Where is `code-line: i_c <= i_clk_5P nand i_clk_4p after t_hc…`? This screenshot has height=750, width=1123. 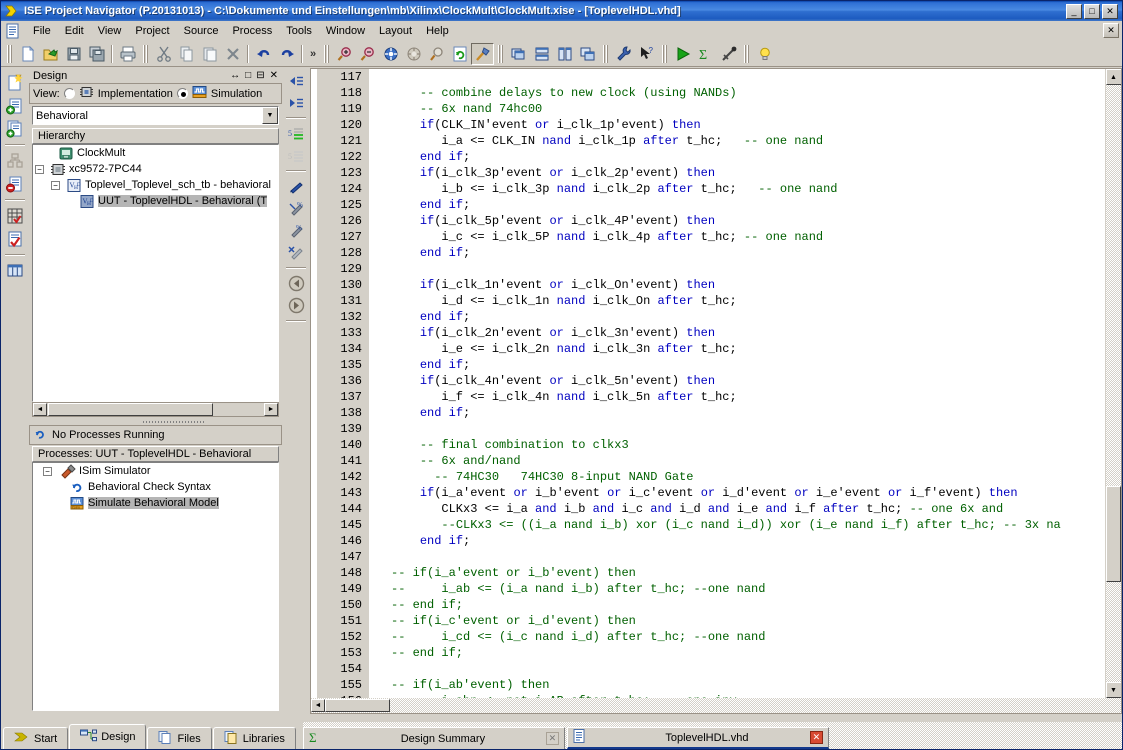 code-line: i_c <= i_clk_5P nand i_clk_4p after t_hc… is located at coordinates (748, 237).